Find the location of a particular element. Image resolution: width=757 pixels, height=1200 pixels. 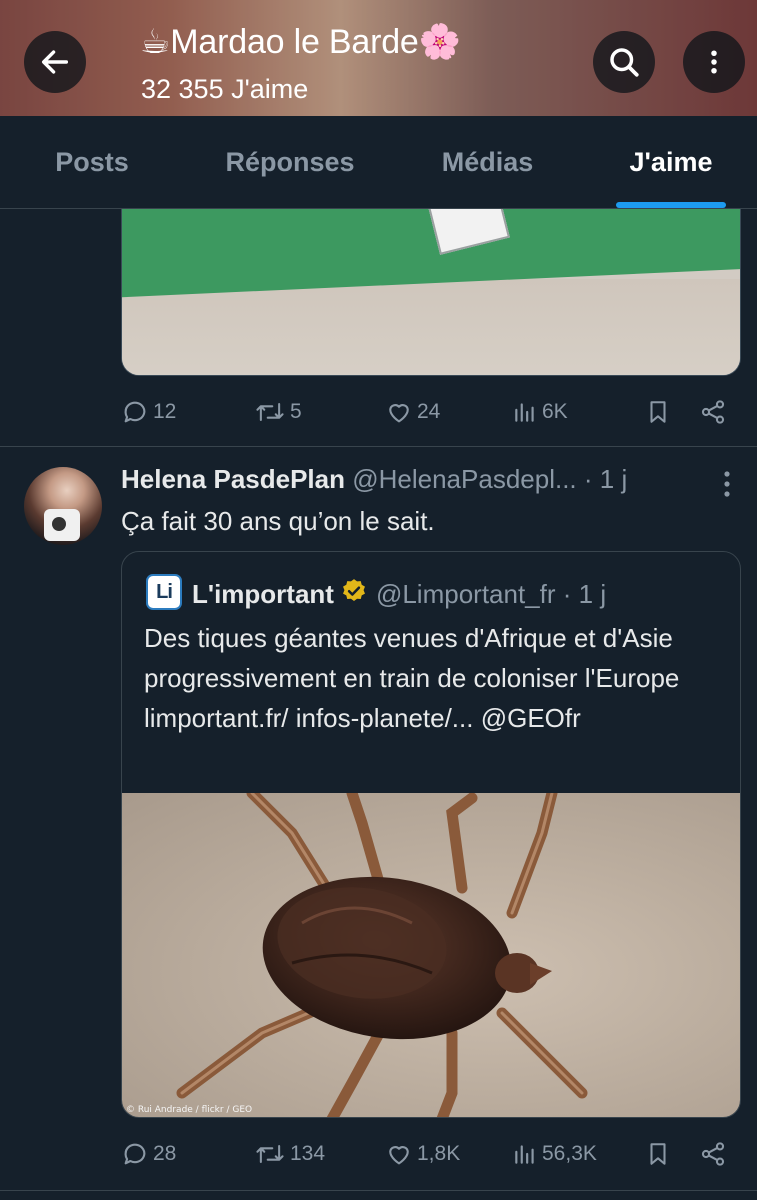

profile-header: ☕Mardao le Barde🌸 32 355 J'aime is located at coordinates (378, 58).